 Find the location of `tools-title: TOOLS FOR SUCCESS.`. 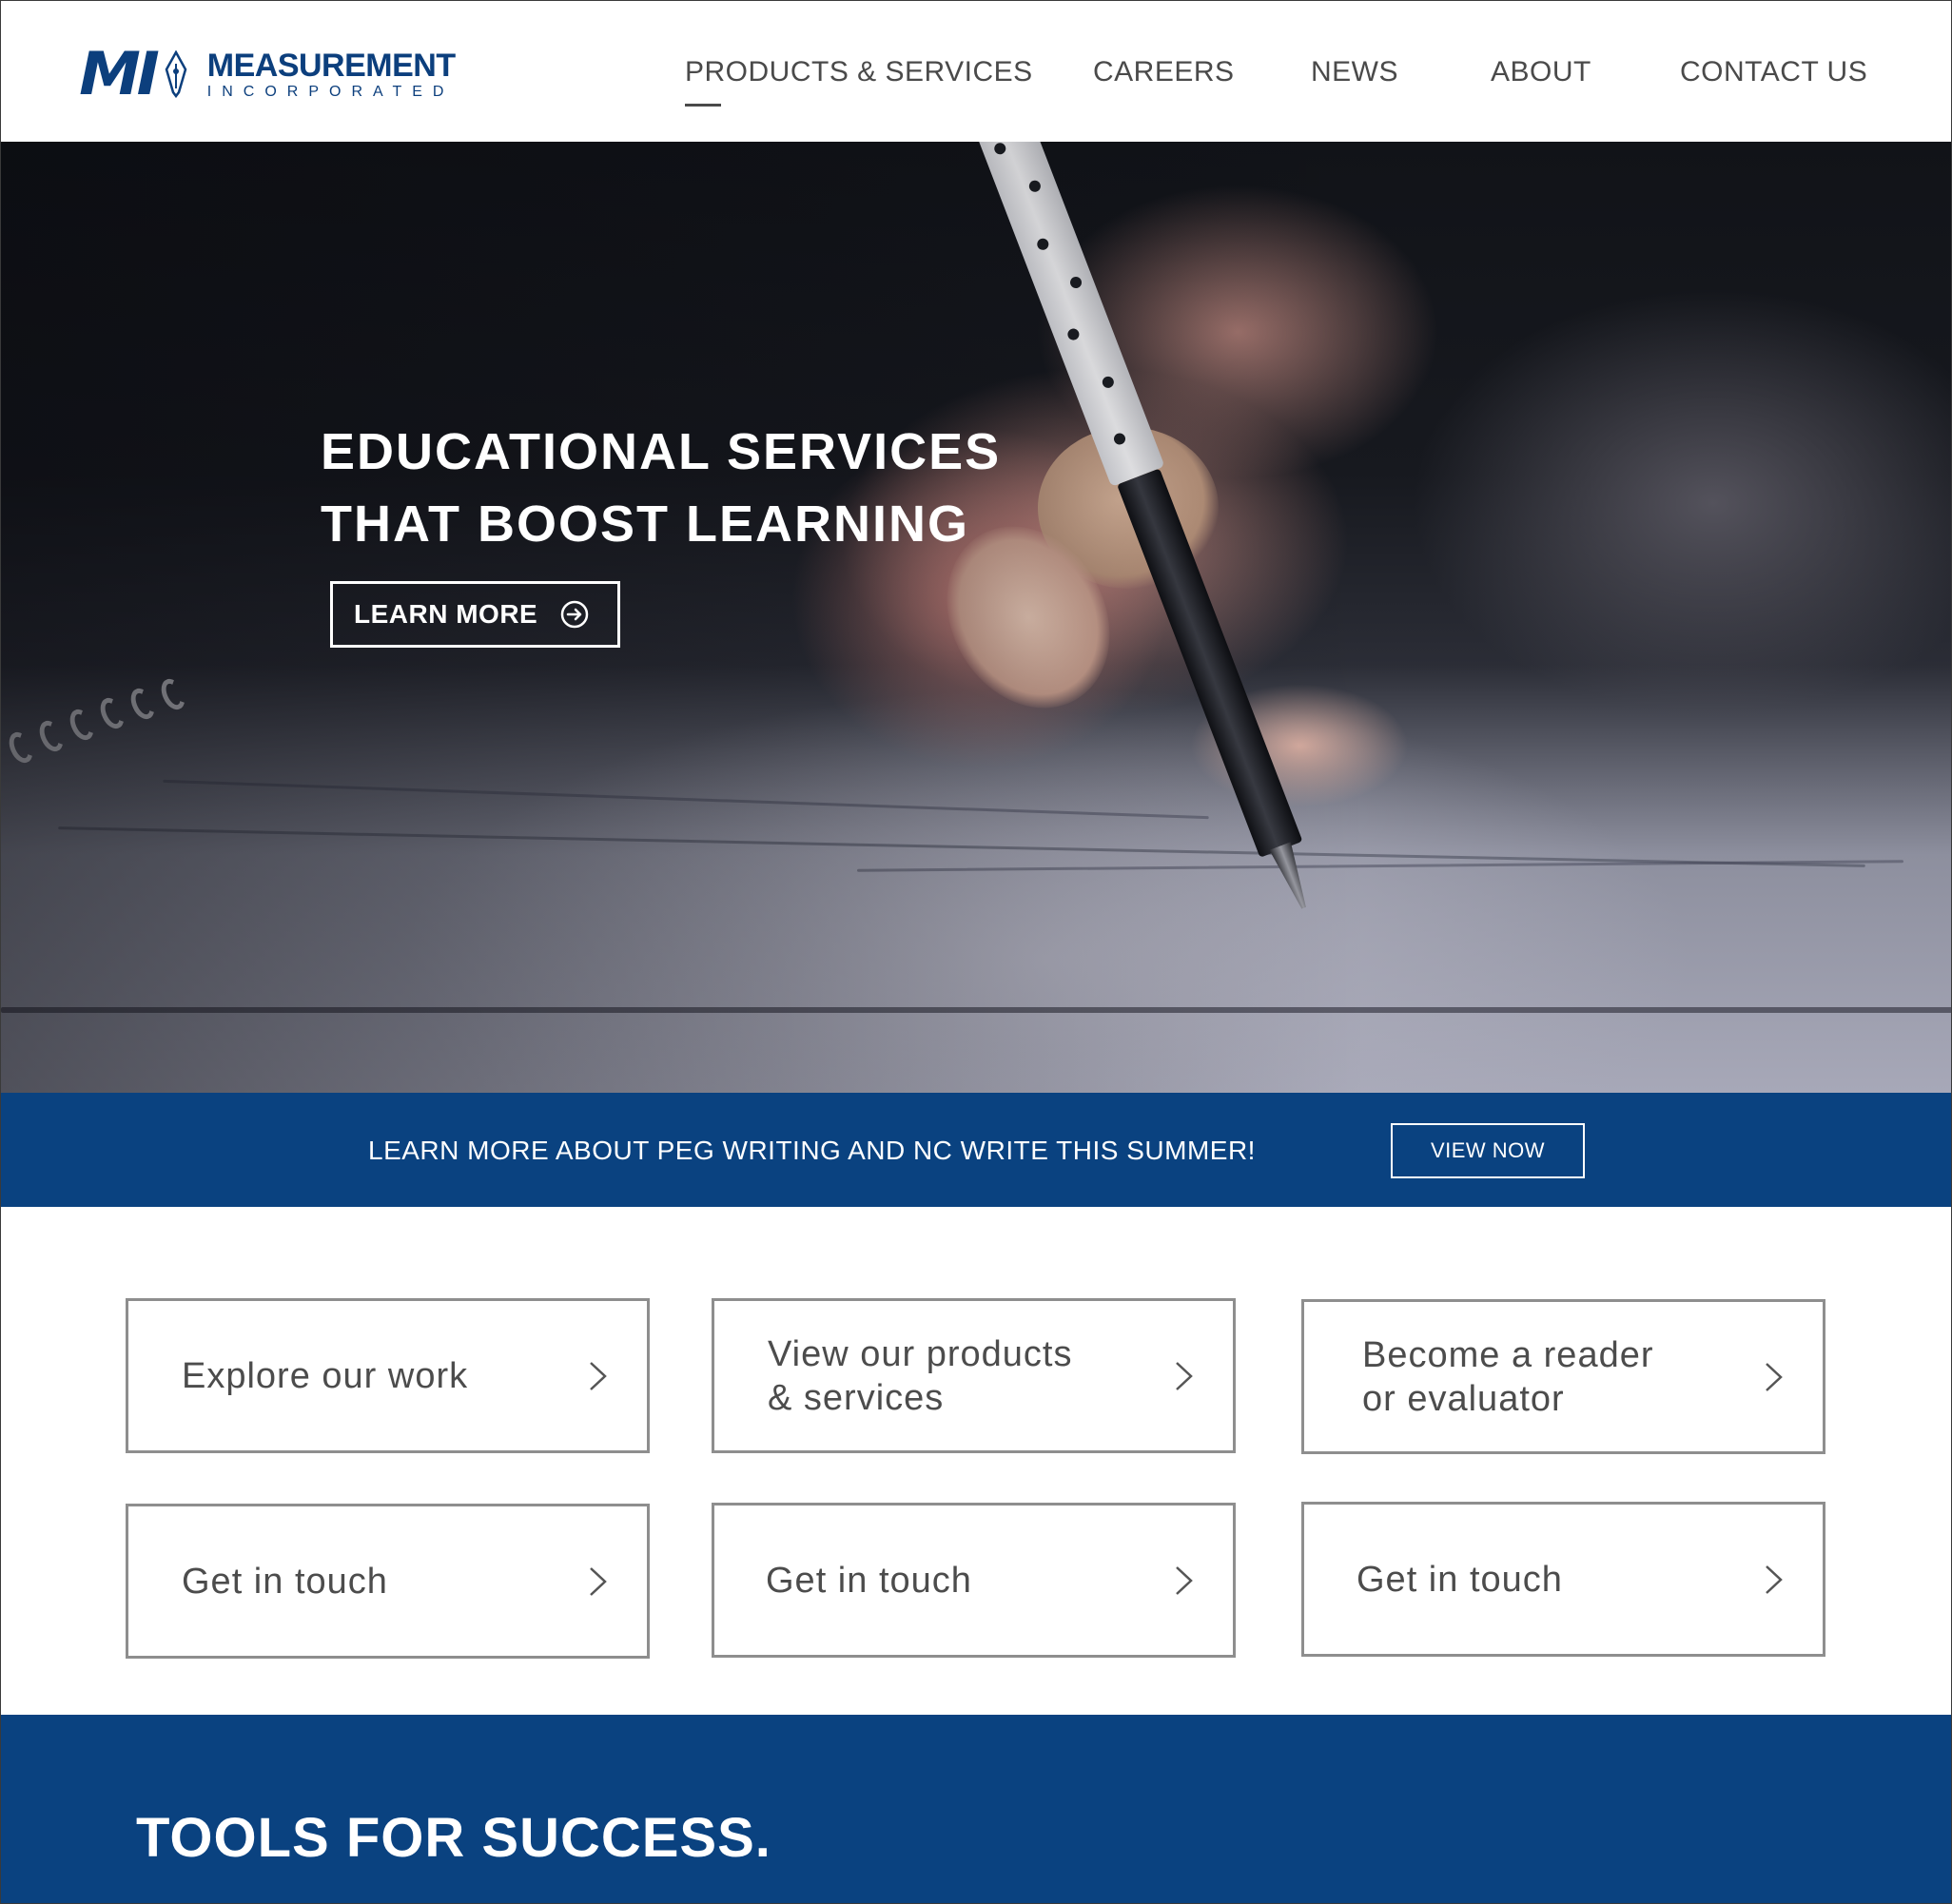

tools-title: TOOLS FOR SUCCESS. is located at coordinates (453, 1838).